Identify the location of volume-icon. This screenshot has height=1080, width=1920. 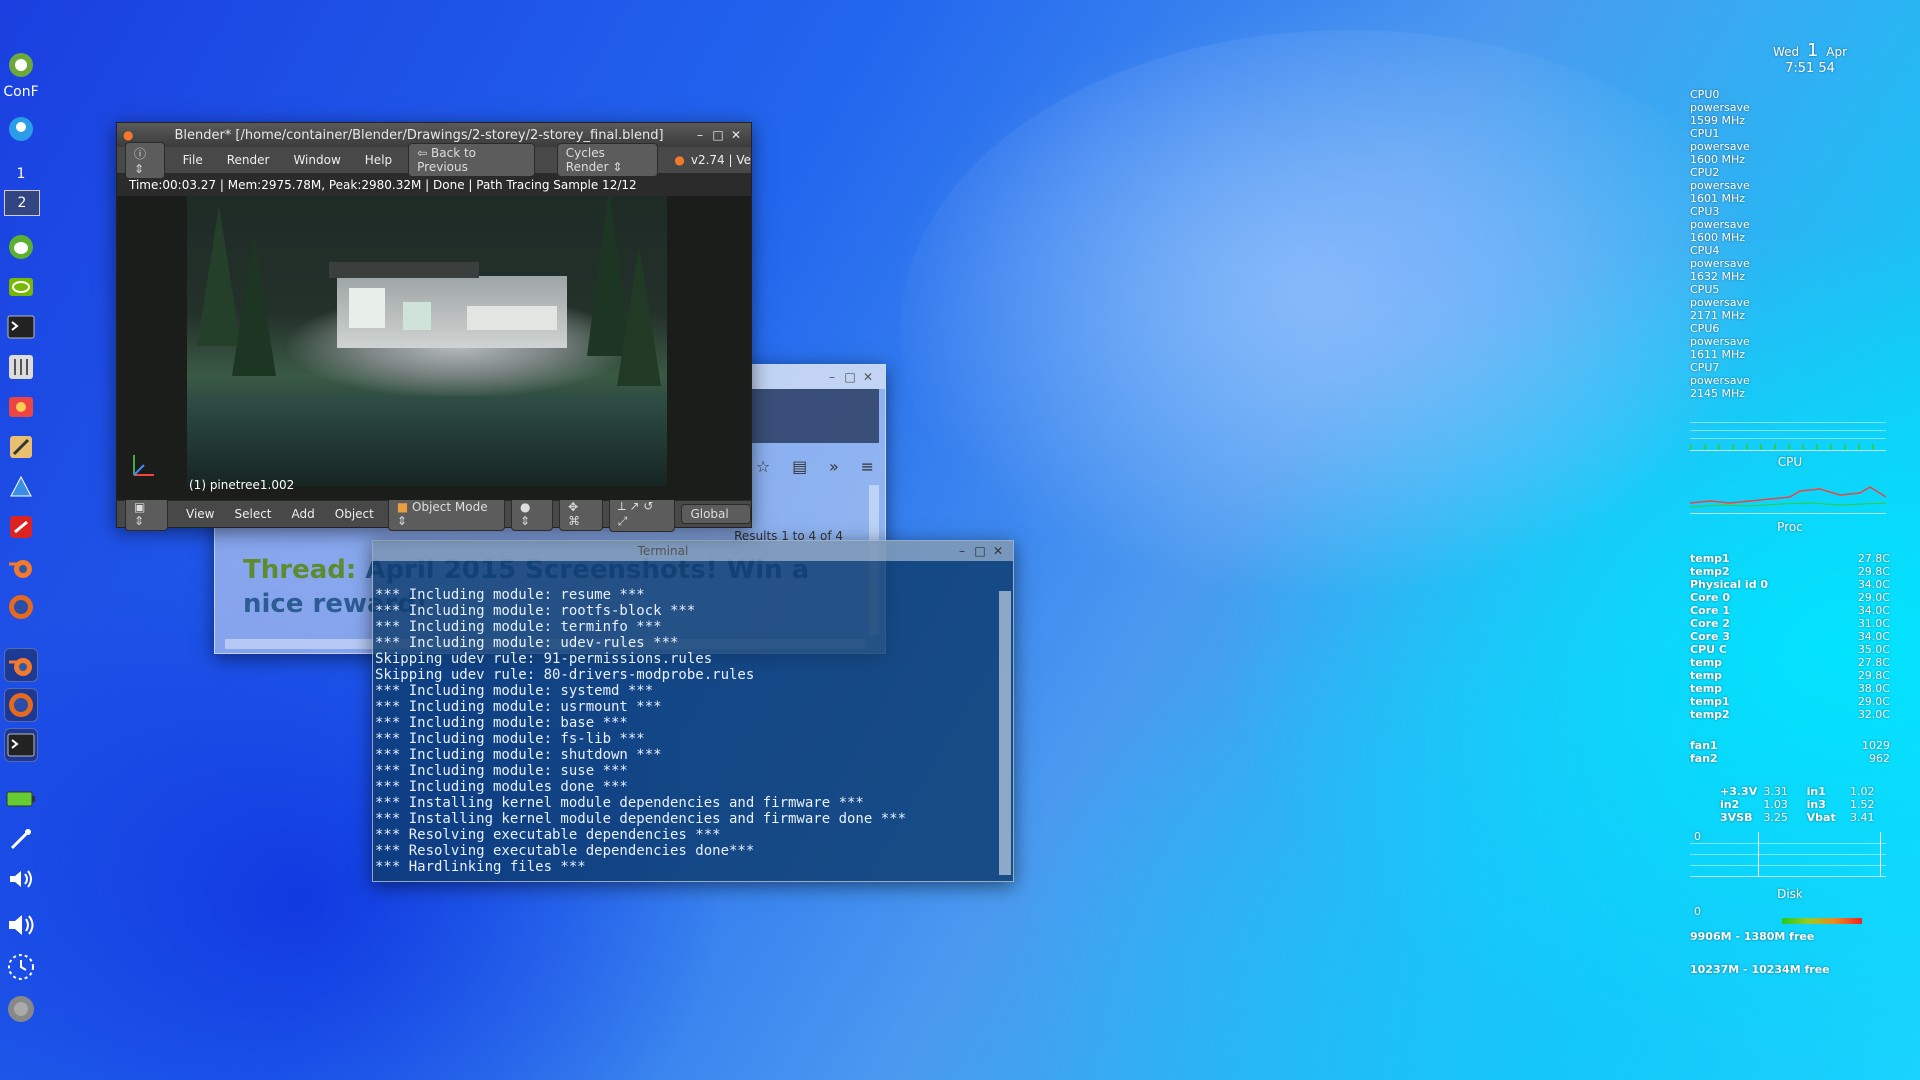
(21, 879).